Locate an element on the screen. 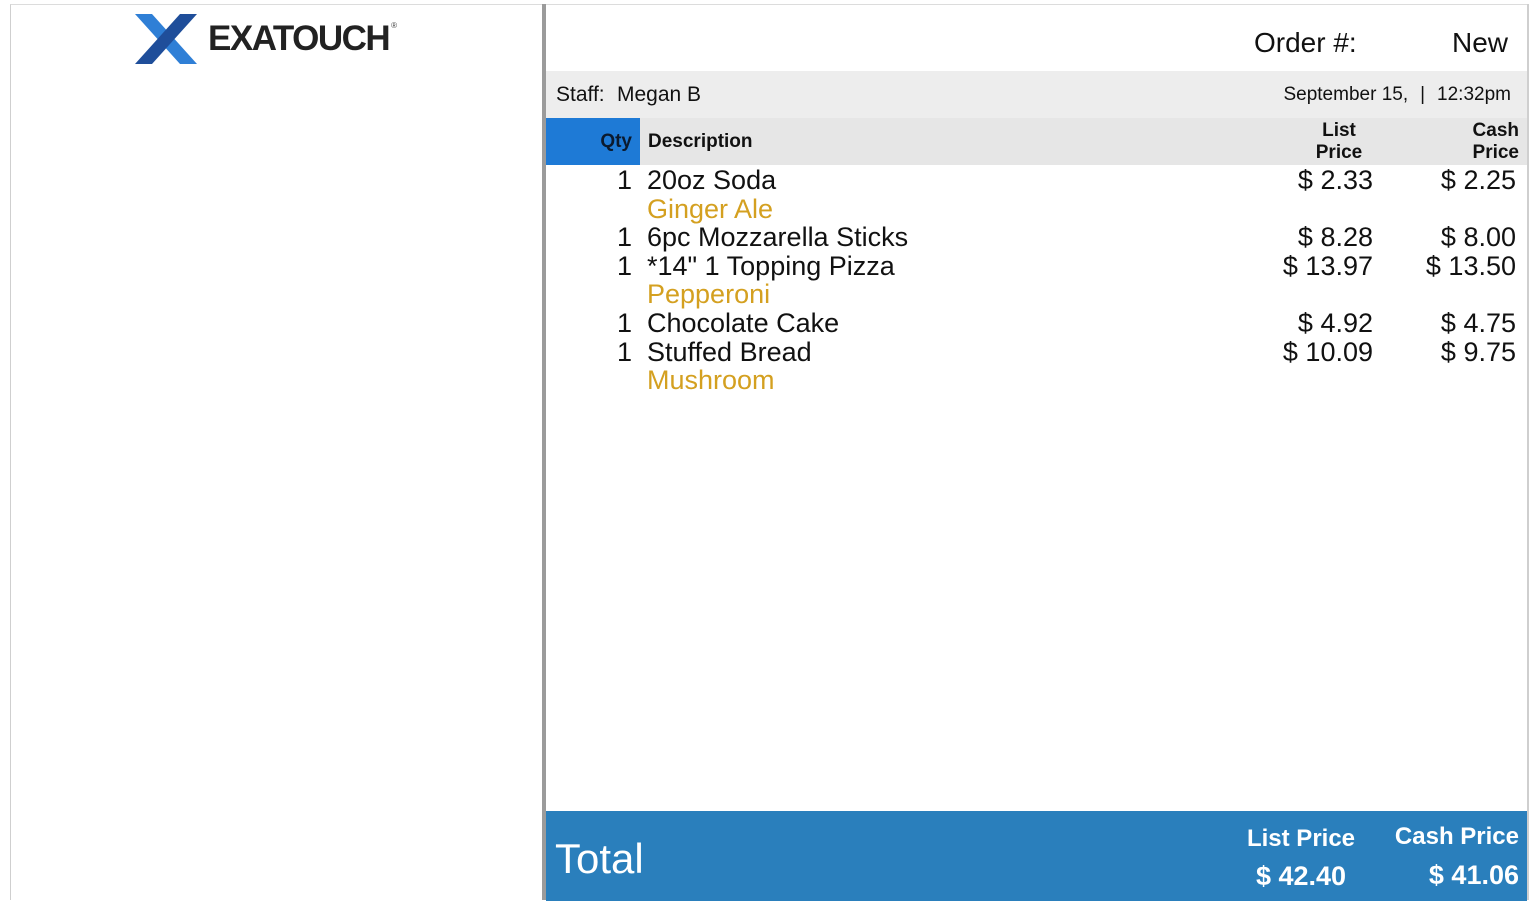 This screenshot has width=1529, height=901. item-table-header: Qty Description List Price Cash Price is located at coordinates (1036, 141).